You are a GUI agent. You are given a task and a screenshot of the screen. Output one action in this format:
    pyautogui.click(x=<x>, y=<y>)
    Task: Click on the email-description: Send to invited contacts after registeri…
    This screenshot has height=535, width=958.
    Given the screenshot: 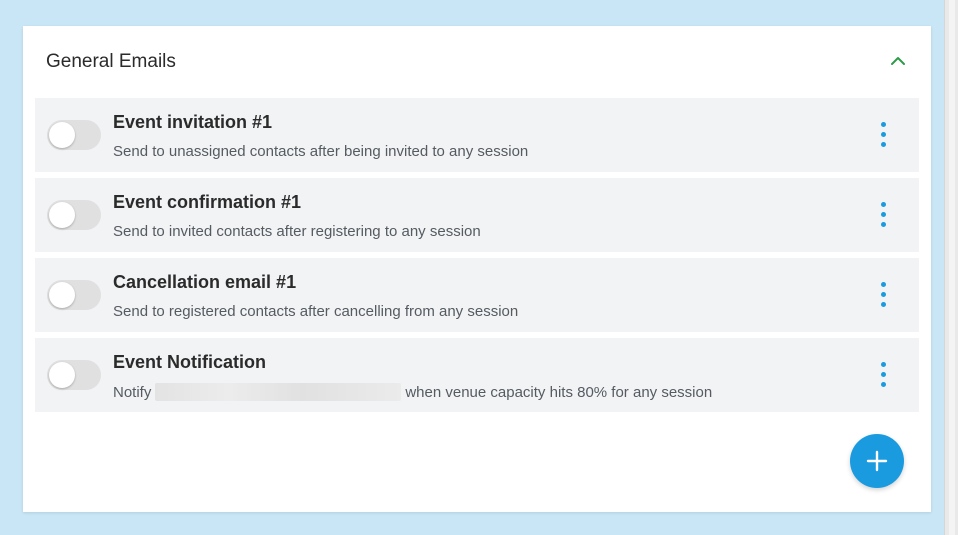 What is the action you would take?
    pyautogui.click(x=297, y=231)
    